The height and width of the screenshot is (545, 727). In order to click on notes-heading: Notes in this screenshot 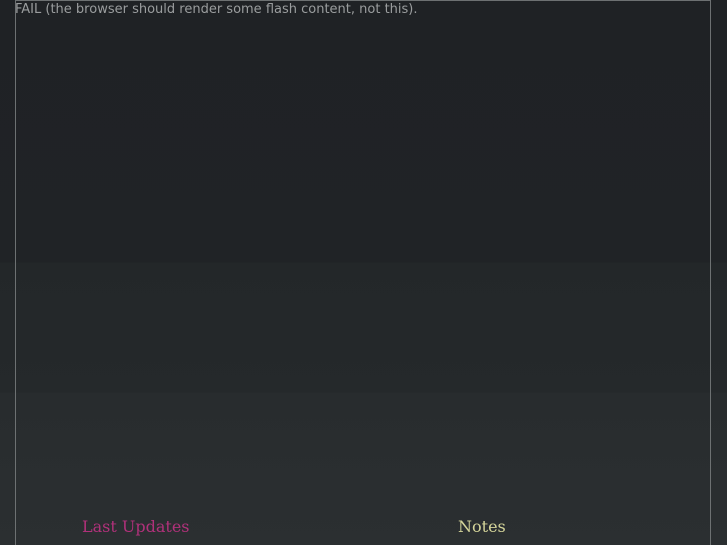, I will do `click(482, 526)`.